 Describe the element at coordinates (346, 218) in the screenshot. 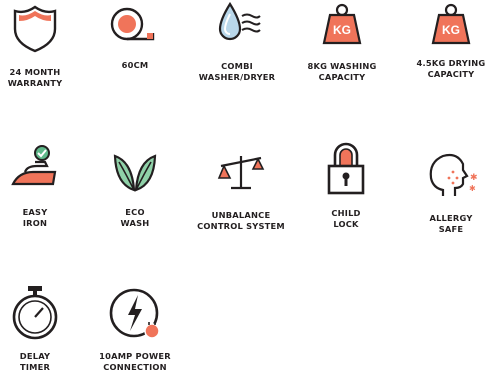

I see `feature-label: CHILD LOCK` at that location.